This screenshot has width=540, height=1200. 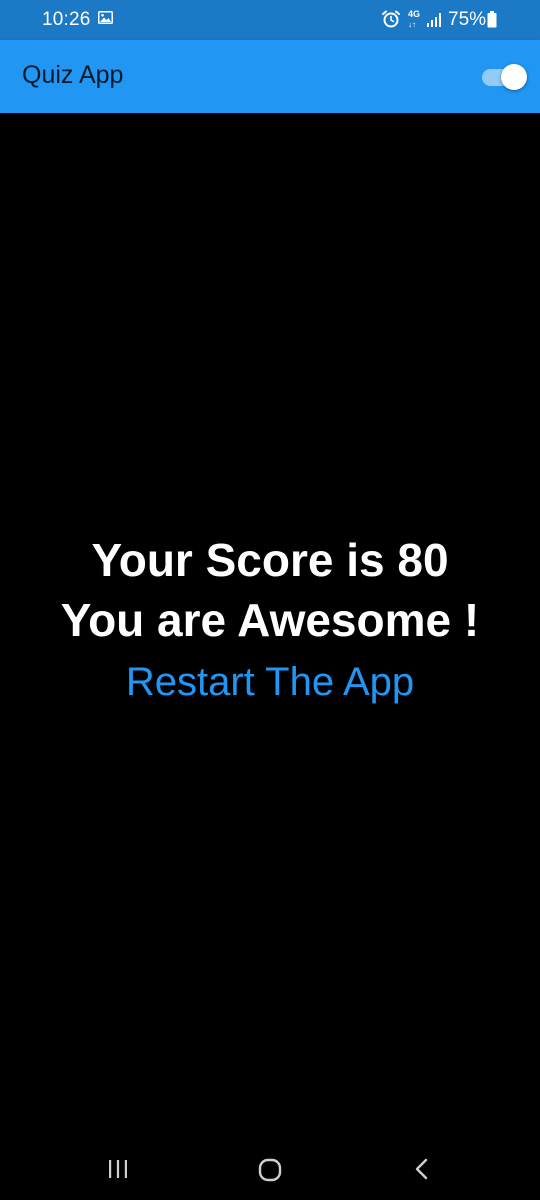 I want to click on result-message: You are Awesome !, so click(x=270, y=620).